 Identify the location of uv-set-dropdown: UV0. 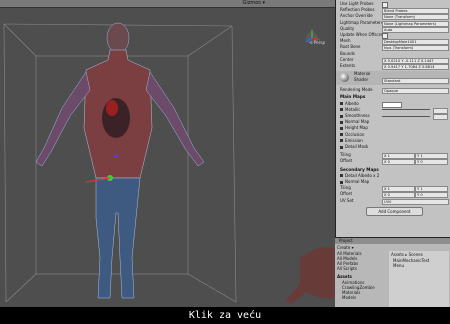
(415, 201).